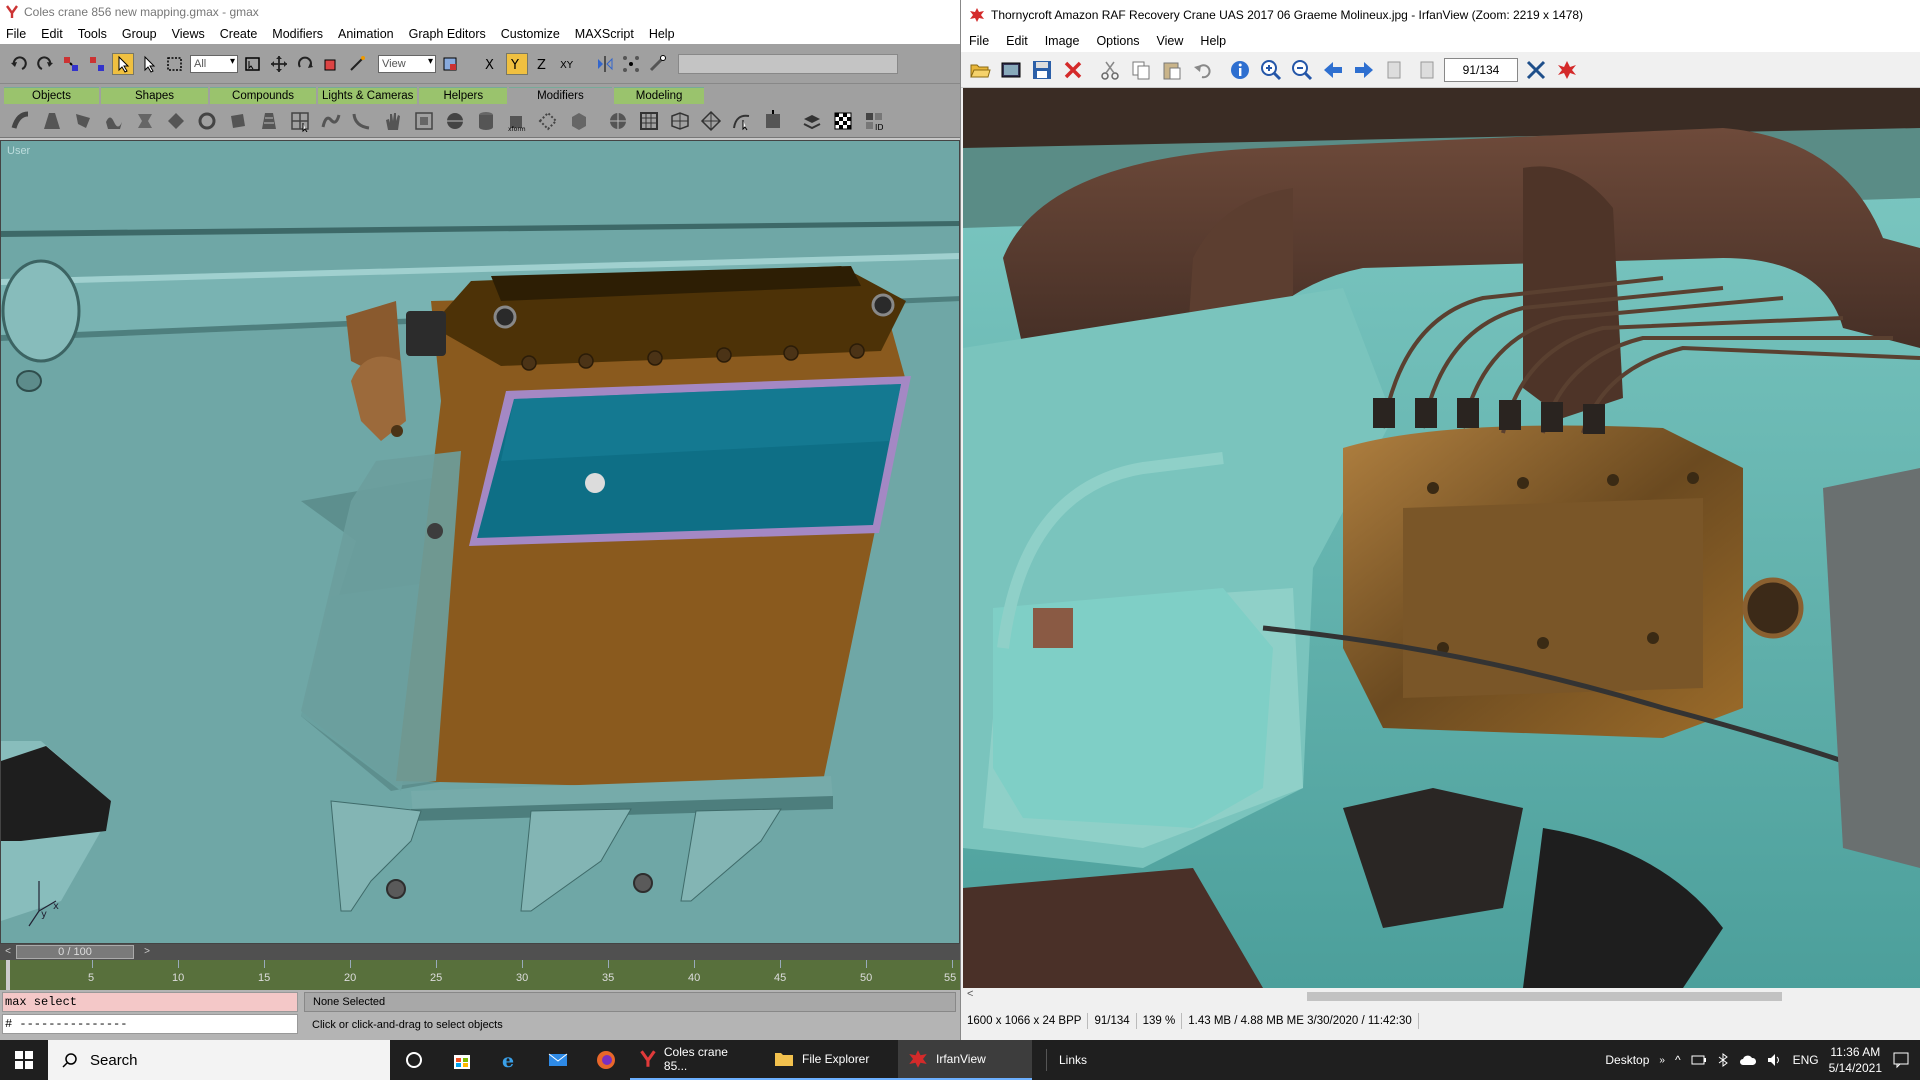 The width and height of the screenshot is (1920, 1080). What do you see at coordinates (75, 952) in the screenshot?
I see `time-slider-thumb: 0 / 100` at bounding box center [75, 952].